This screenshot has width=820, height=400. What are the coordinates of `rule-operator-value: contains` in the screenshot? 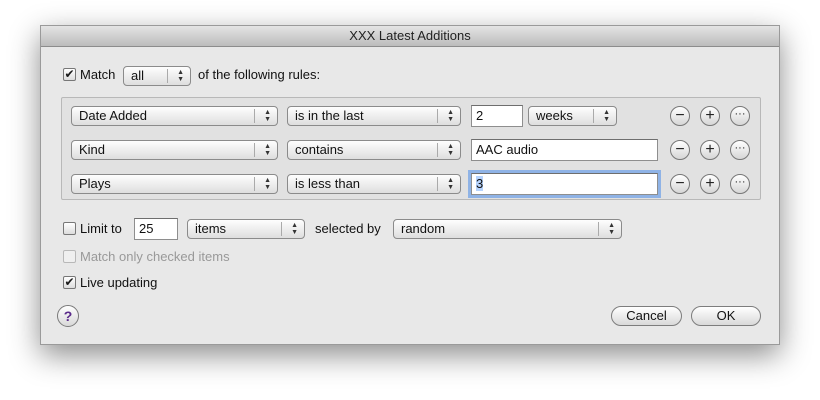 It's located at (319, 149).